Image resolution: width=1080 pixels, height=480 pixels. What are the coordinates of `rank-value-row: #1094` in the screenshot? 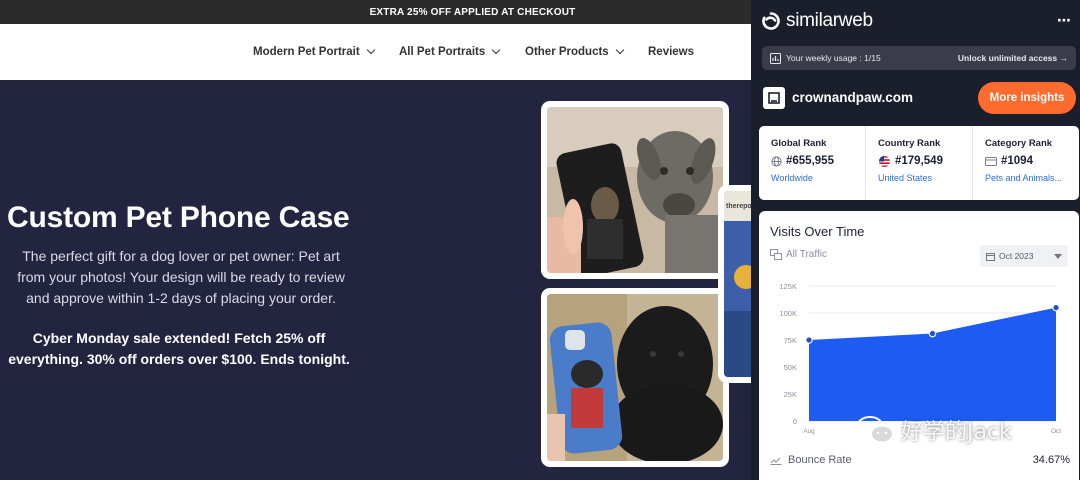 It's located at (1032, 161).